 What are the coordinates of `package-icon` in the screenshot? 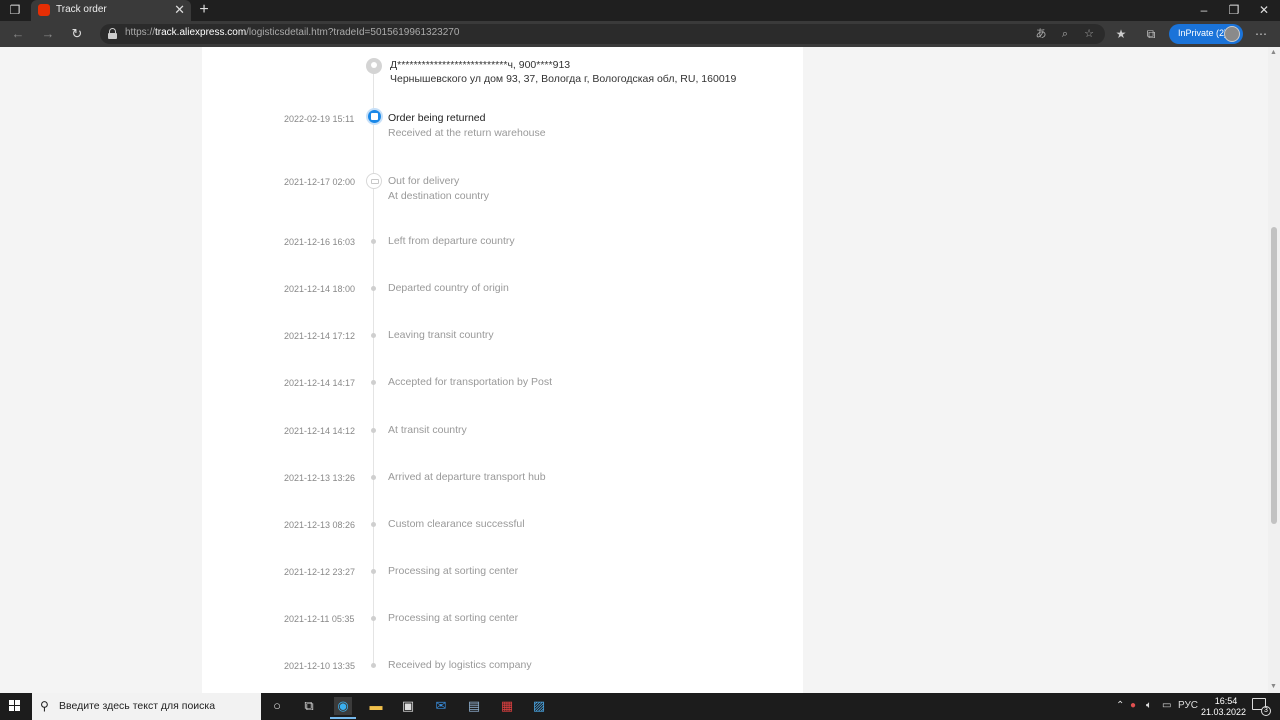 It's located at (374, 116).